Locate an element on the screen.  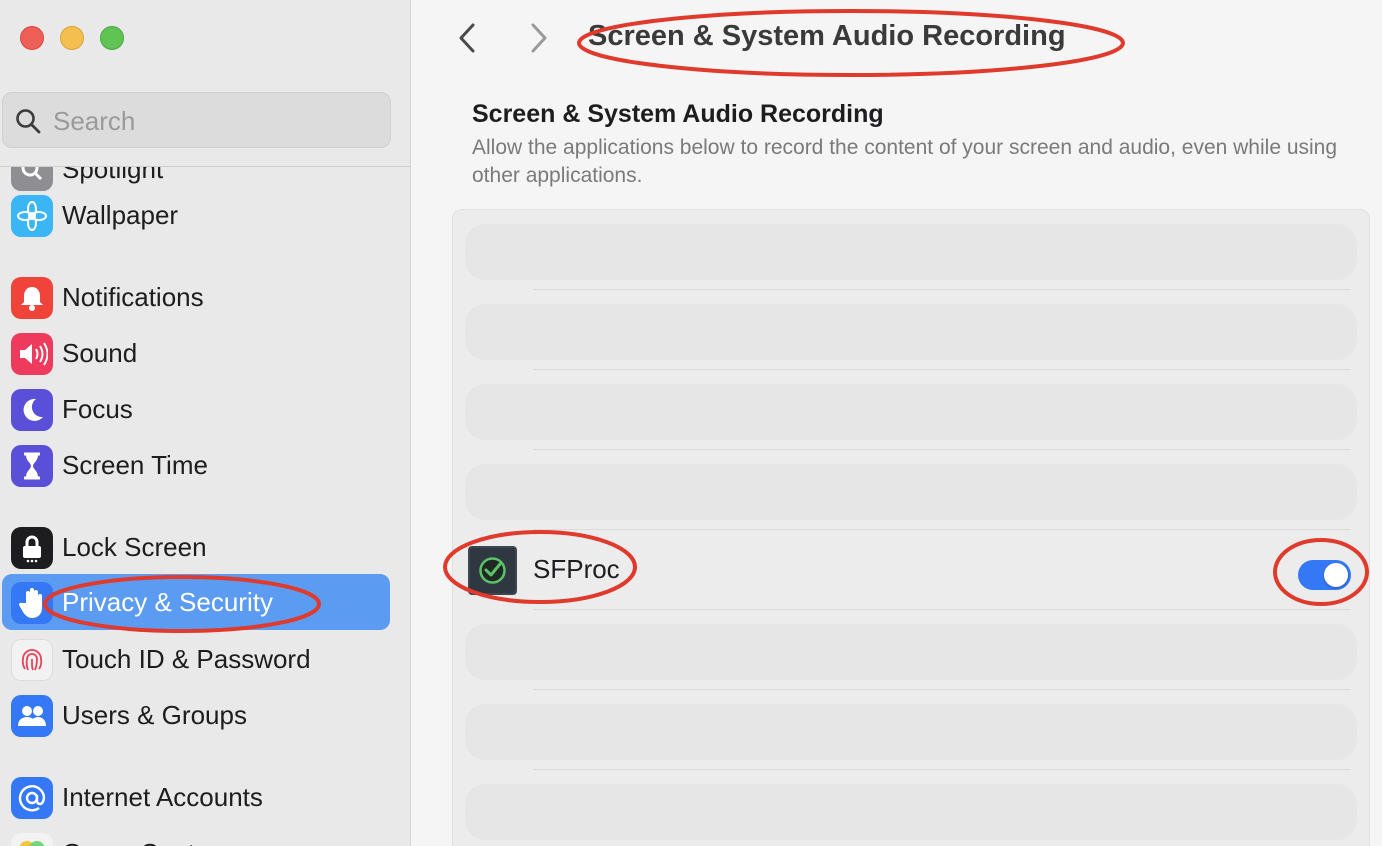
search-input is located at coordinates (213, 121).